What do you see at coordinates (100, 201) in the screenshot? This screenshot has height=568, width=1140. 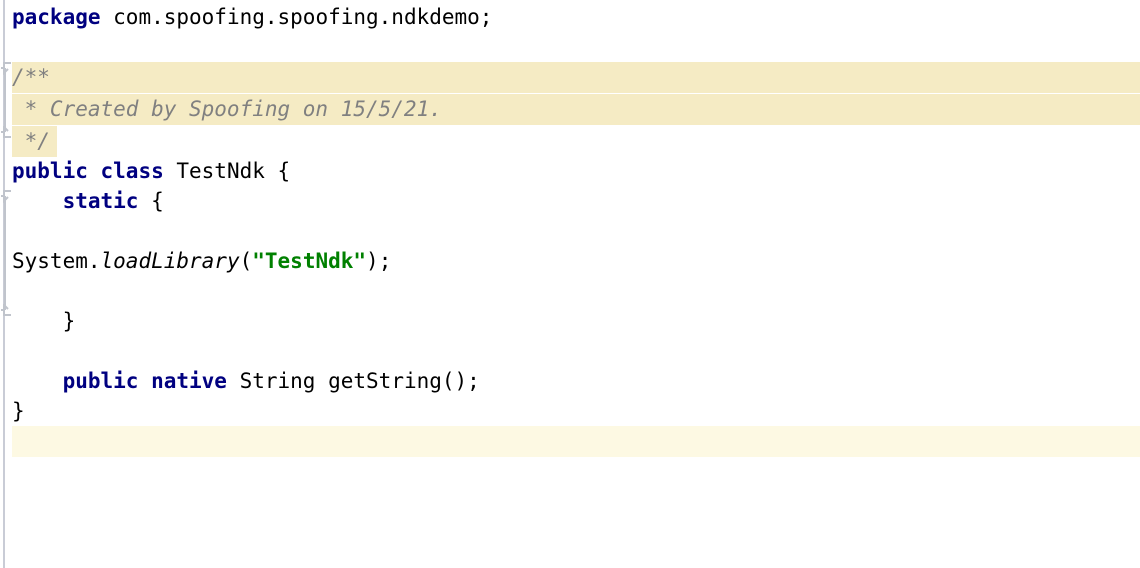 I see `token-keyword: static` at bounding box center [100, 201].